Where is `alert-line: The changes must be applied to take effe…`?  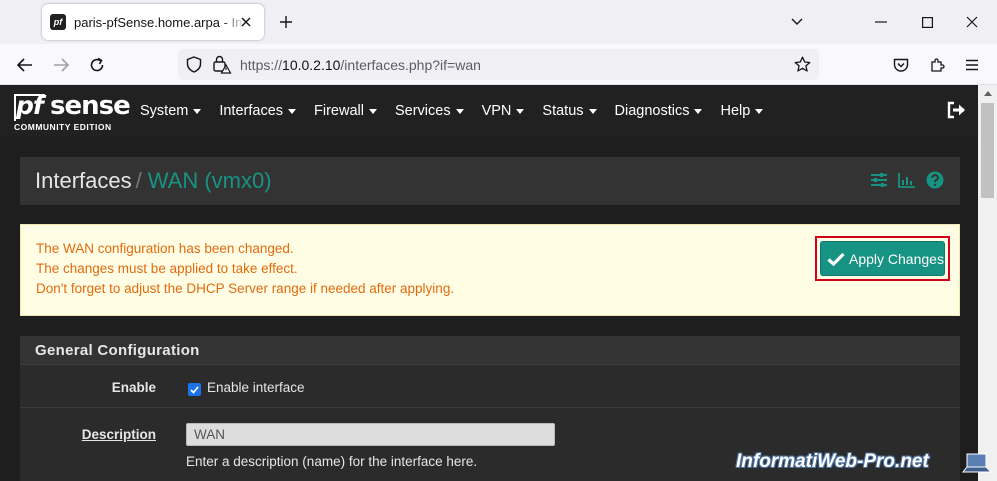 alert-line: The changes must be applied to take effe… is located at coordinates (167, 268).